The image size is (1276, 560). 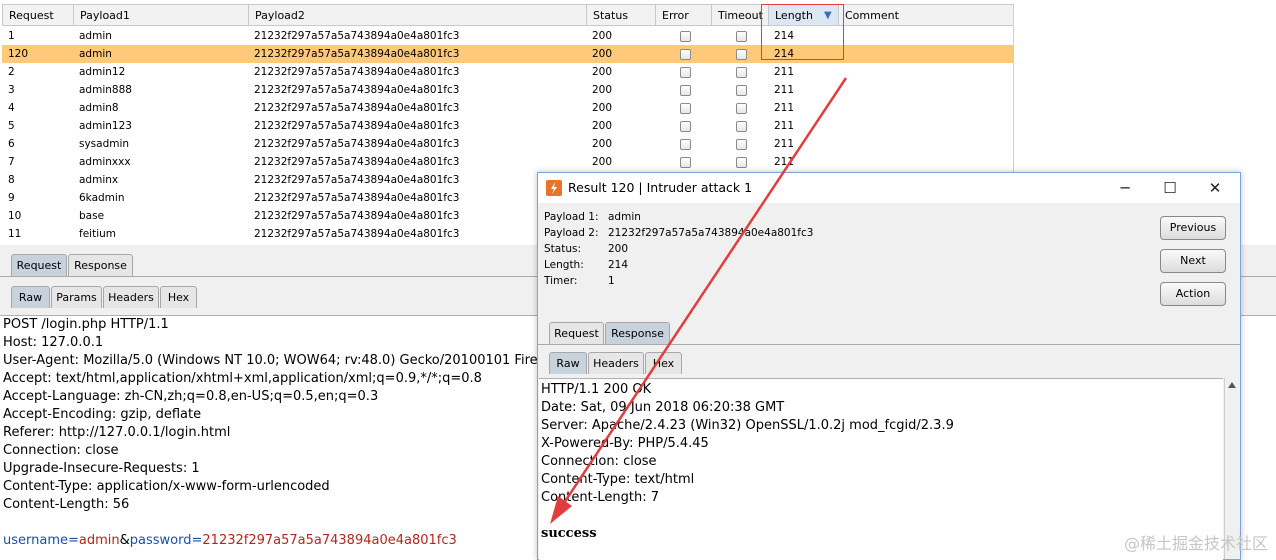 I want to click on col-header-error: Error, so click(x=684, y=15).